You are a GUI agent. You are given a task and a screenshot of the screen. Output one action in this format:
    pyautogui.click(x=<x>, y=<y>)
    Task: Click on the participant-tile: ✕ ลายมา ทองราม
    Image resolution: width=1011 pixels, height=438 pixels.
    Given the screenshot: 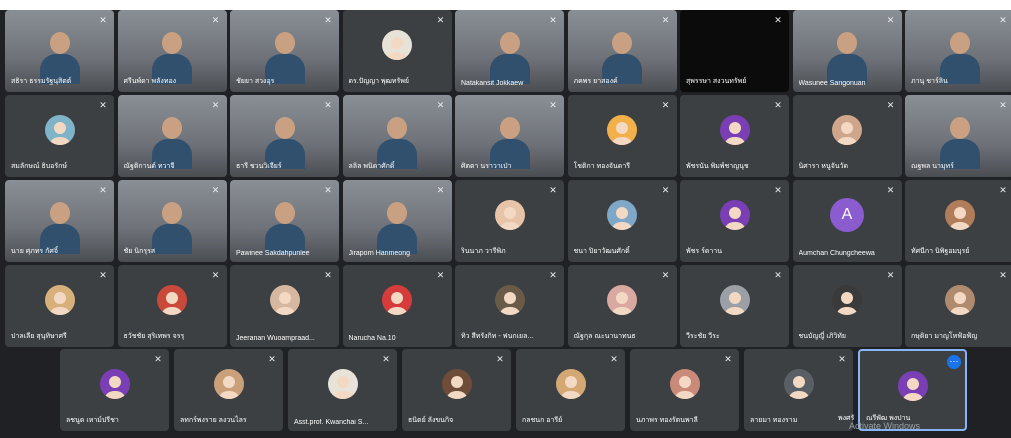 What is the action you would take?
    pyautogui.click(x=798, y=390)
    